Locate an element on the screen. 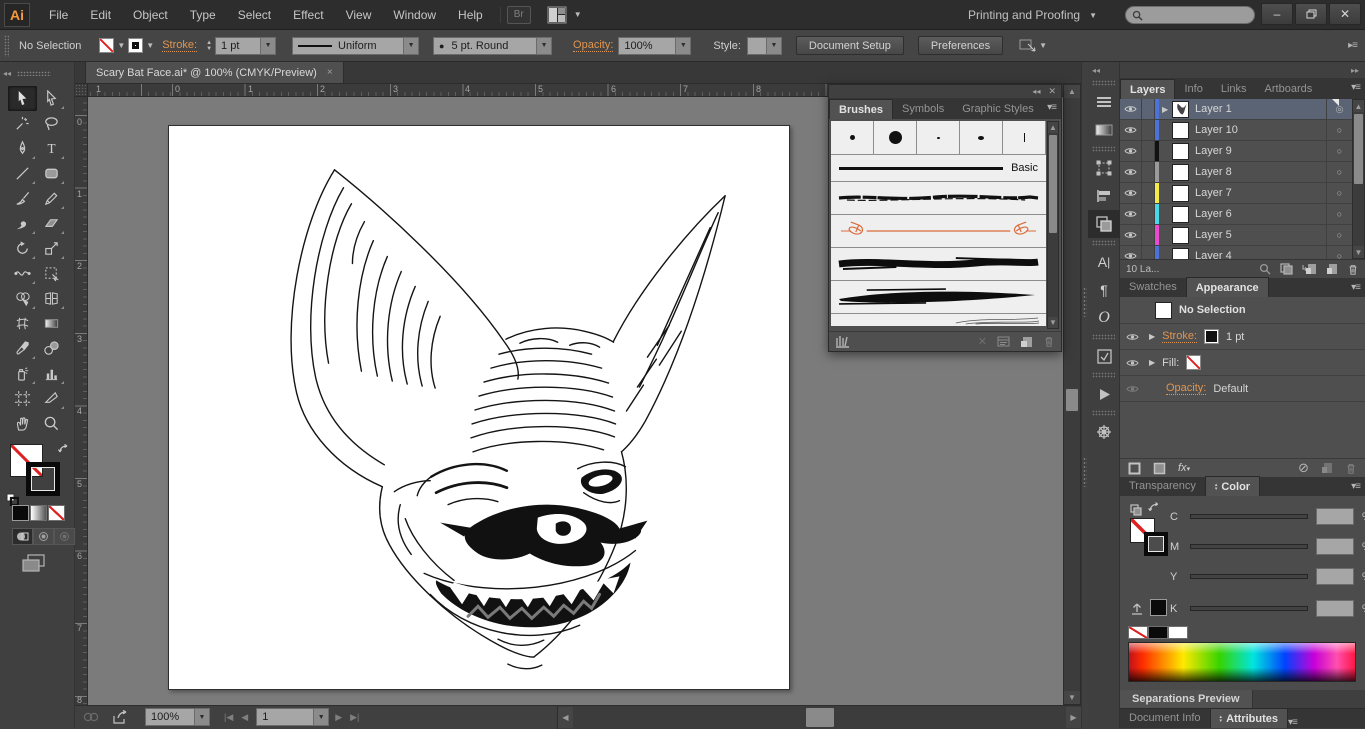  last-artboard-icon: ▶| is located at coordinates (354, 717).